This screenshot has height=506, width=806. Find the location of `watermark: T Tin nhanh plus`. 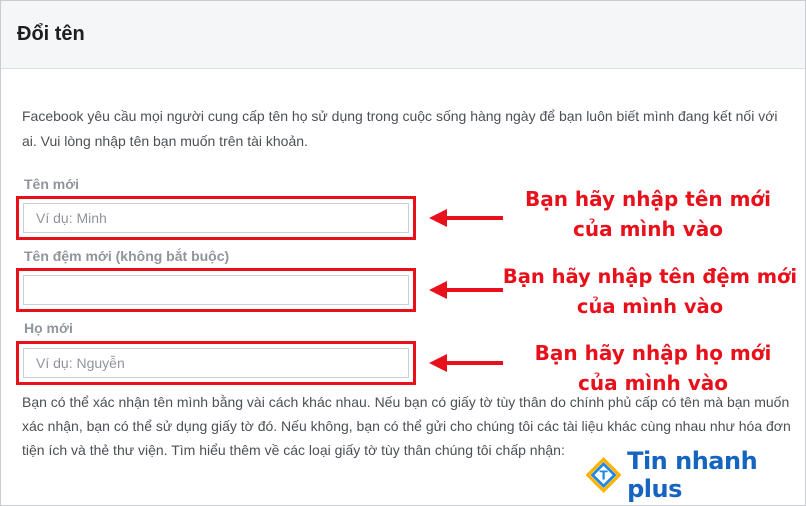

watermark: T Tin nhanh plus is located at coordinates (695, 475).